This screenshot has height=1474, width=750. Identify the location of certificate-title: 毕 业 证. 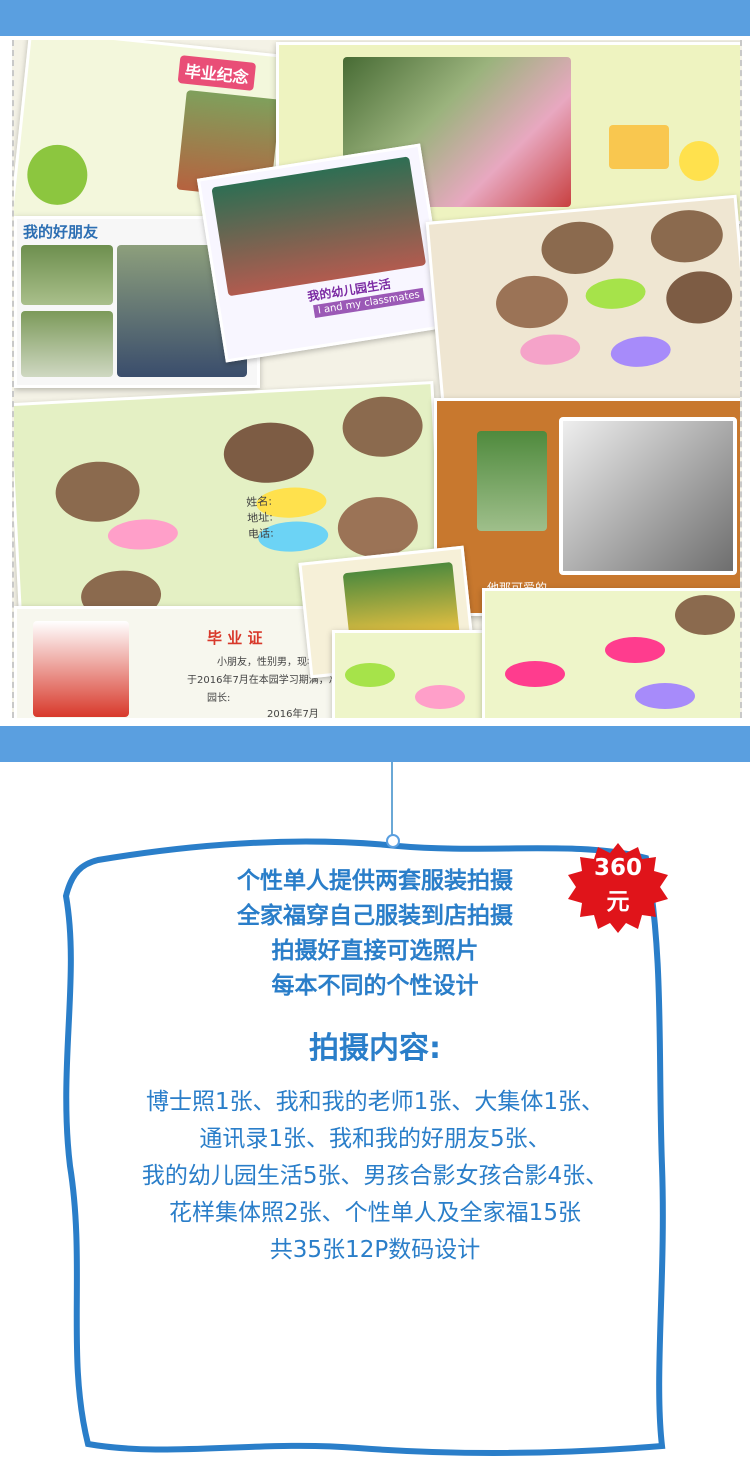
(235, 638).